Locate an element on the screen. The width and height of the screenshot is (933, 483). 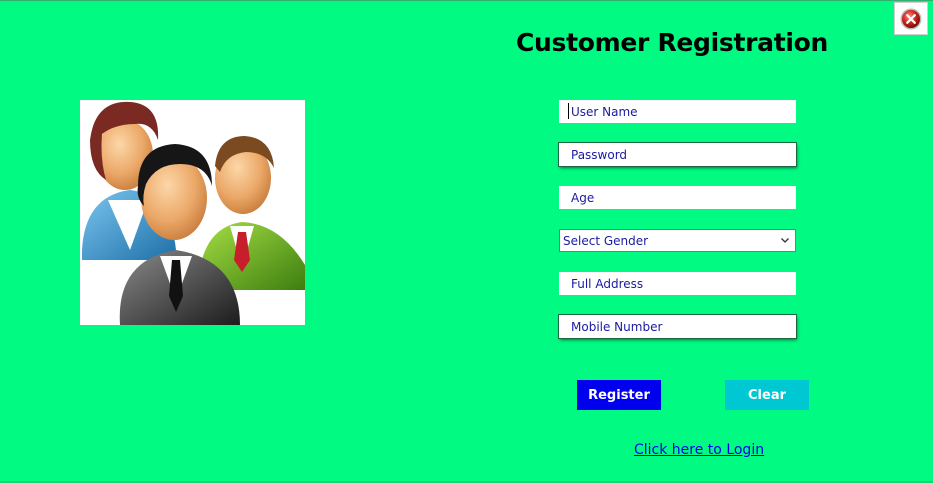
gender-select: Select Gender is located at coordinates (677, 240).